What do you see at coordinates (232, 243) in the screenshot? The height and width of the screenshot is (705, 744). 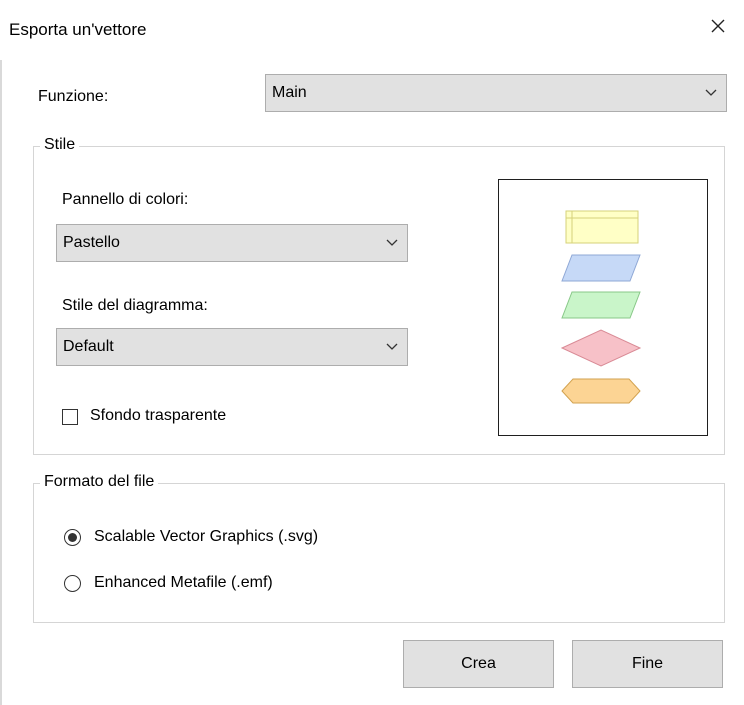 I see `palette-select: Pastello` at bounding box center [232, 243].